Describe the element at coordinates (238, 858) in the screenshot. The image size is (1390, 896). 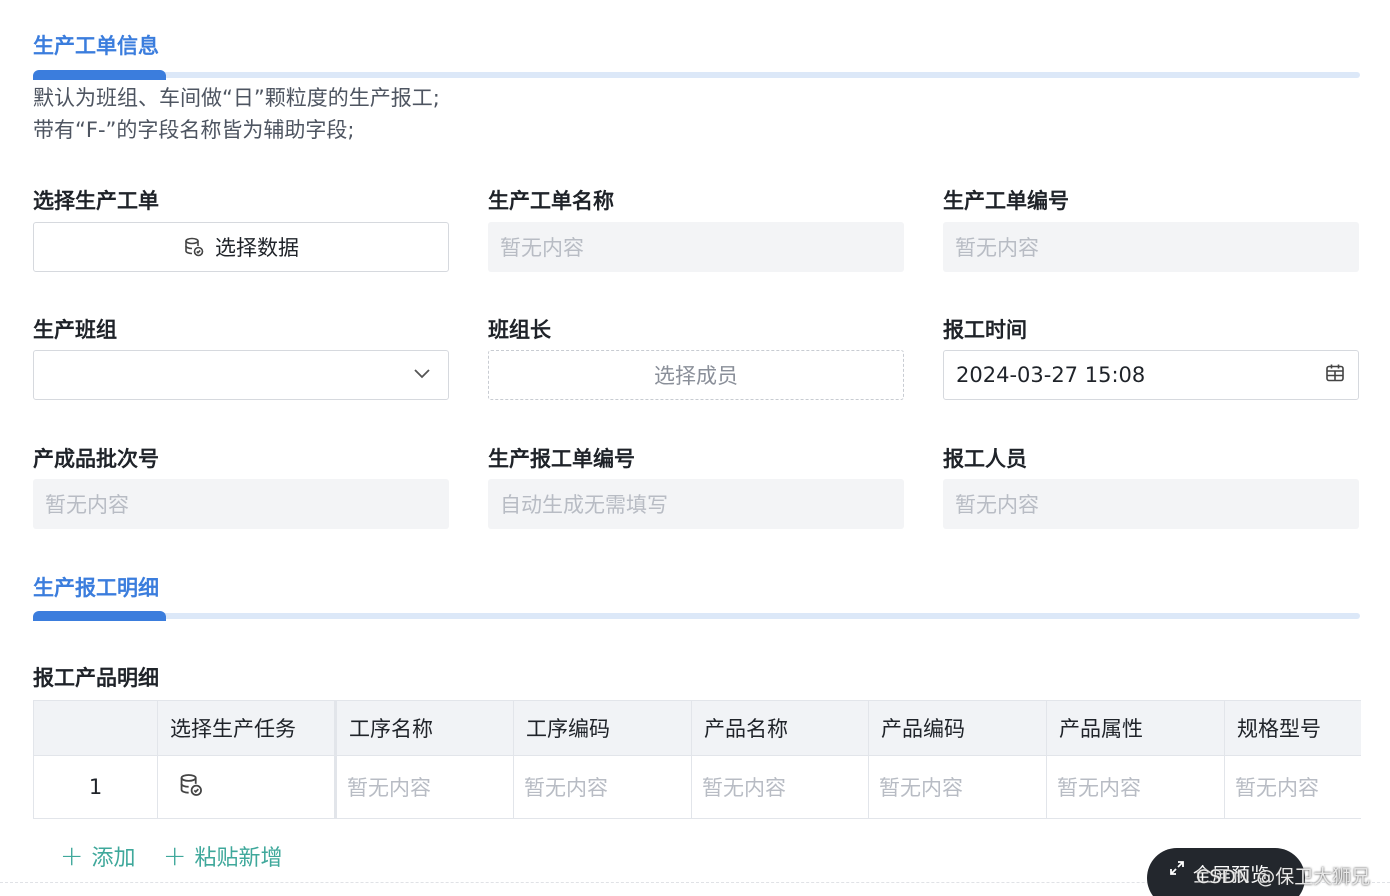
I see `paste-add-label: 粘贴新增` at that location.